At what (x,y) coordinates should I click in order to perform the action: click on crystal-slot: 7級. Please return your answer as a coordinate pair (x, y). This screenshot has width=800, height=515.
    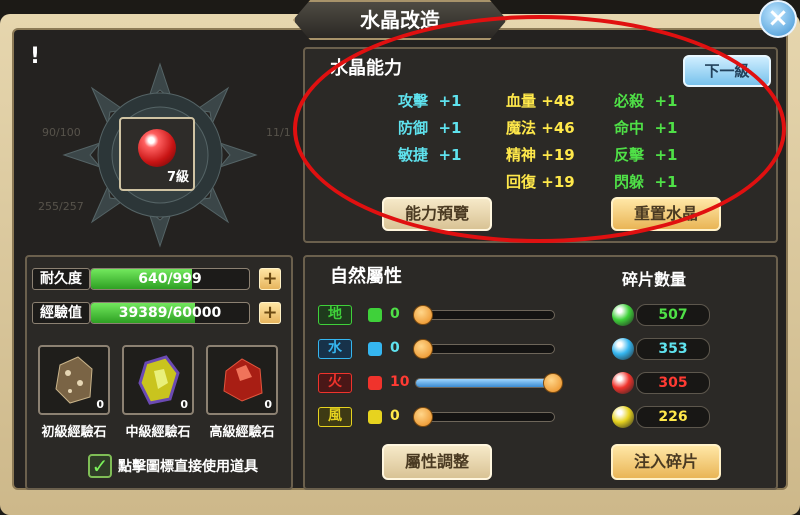
    Looking at the image, I should click on (157, 154).